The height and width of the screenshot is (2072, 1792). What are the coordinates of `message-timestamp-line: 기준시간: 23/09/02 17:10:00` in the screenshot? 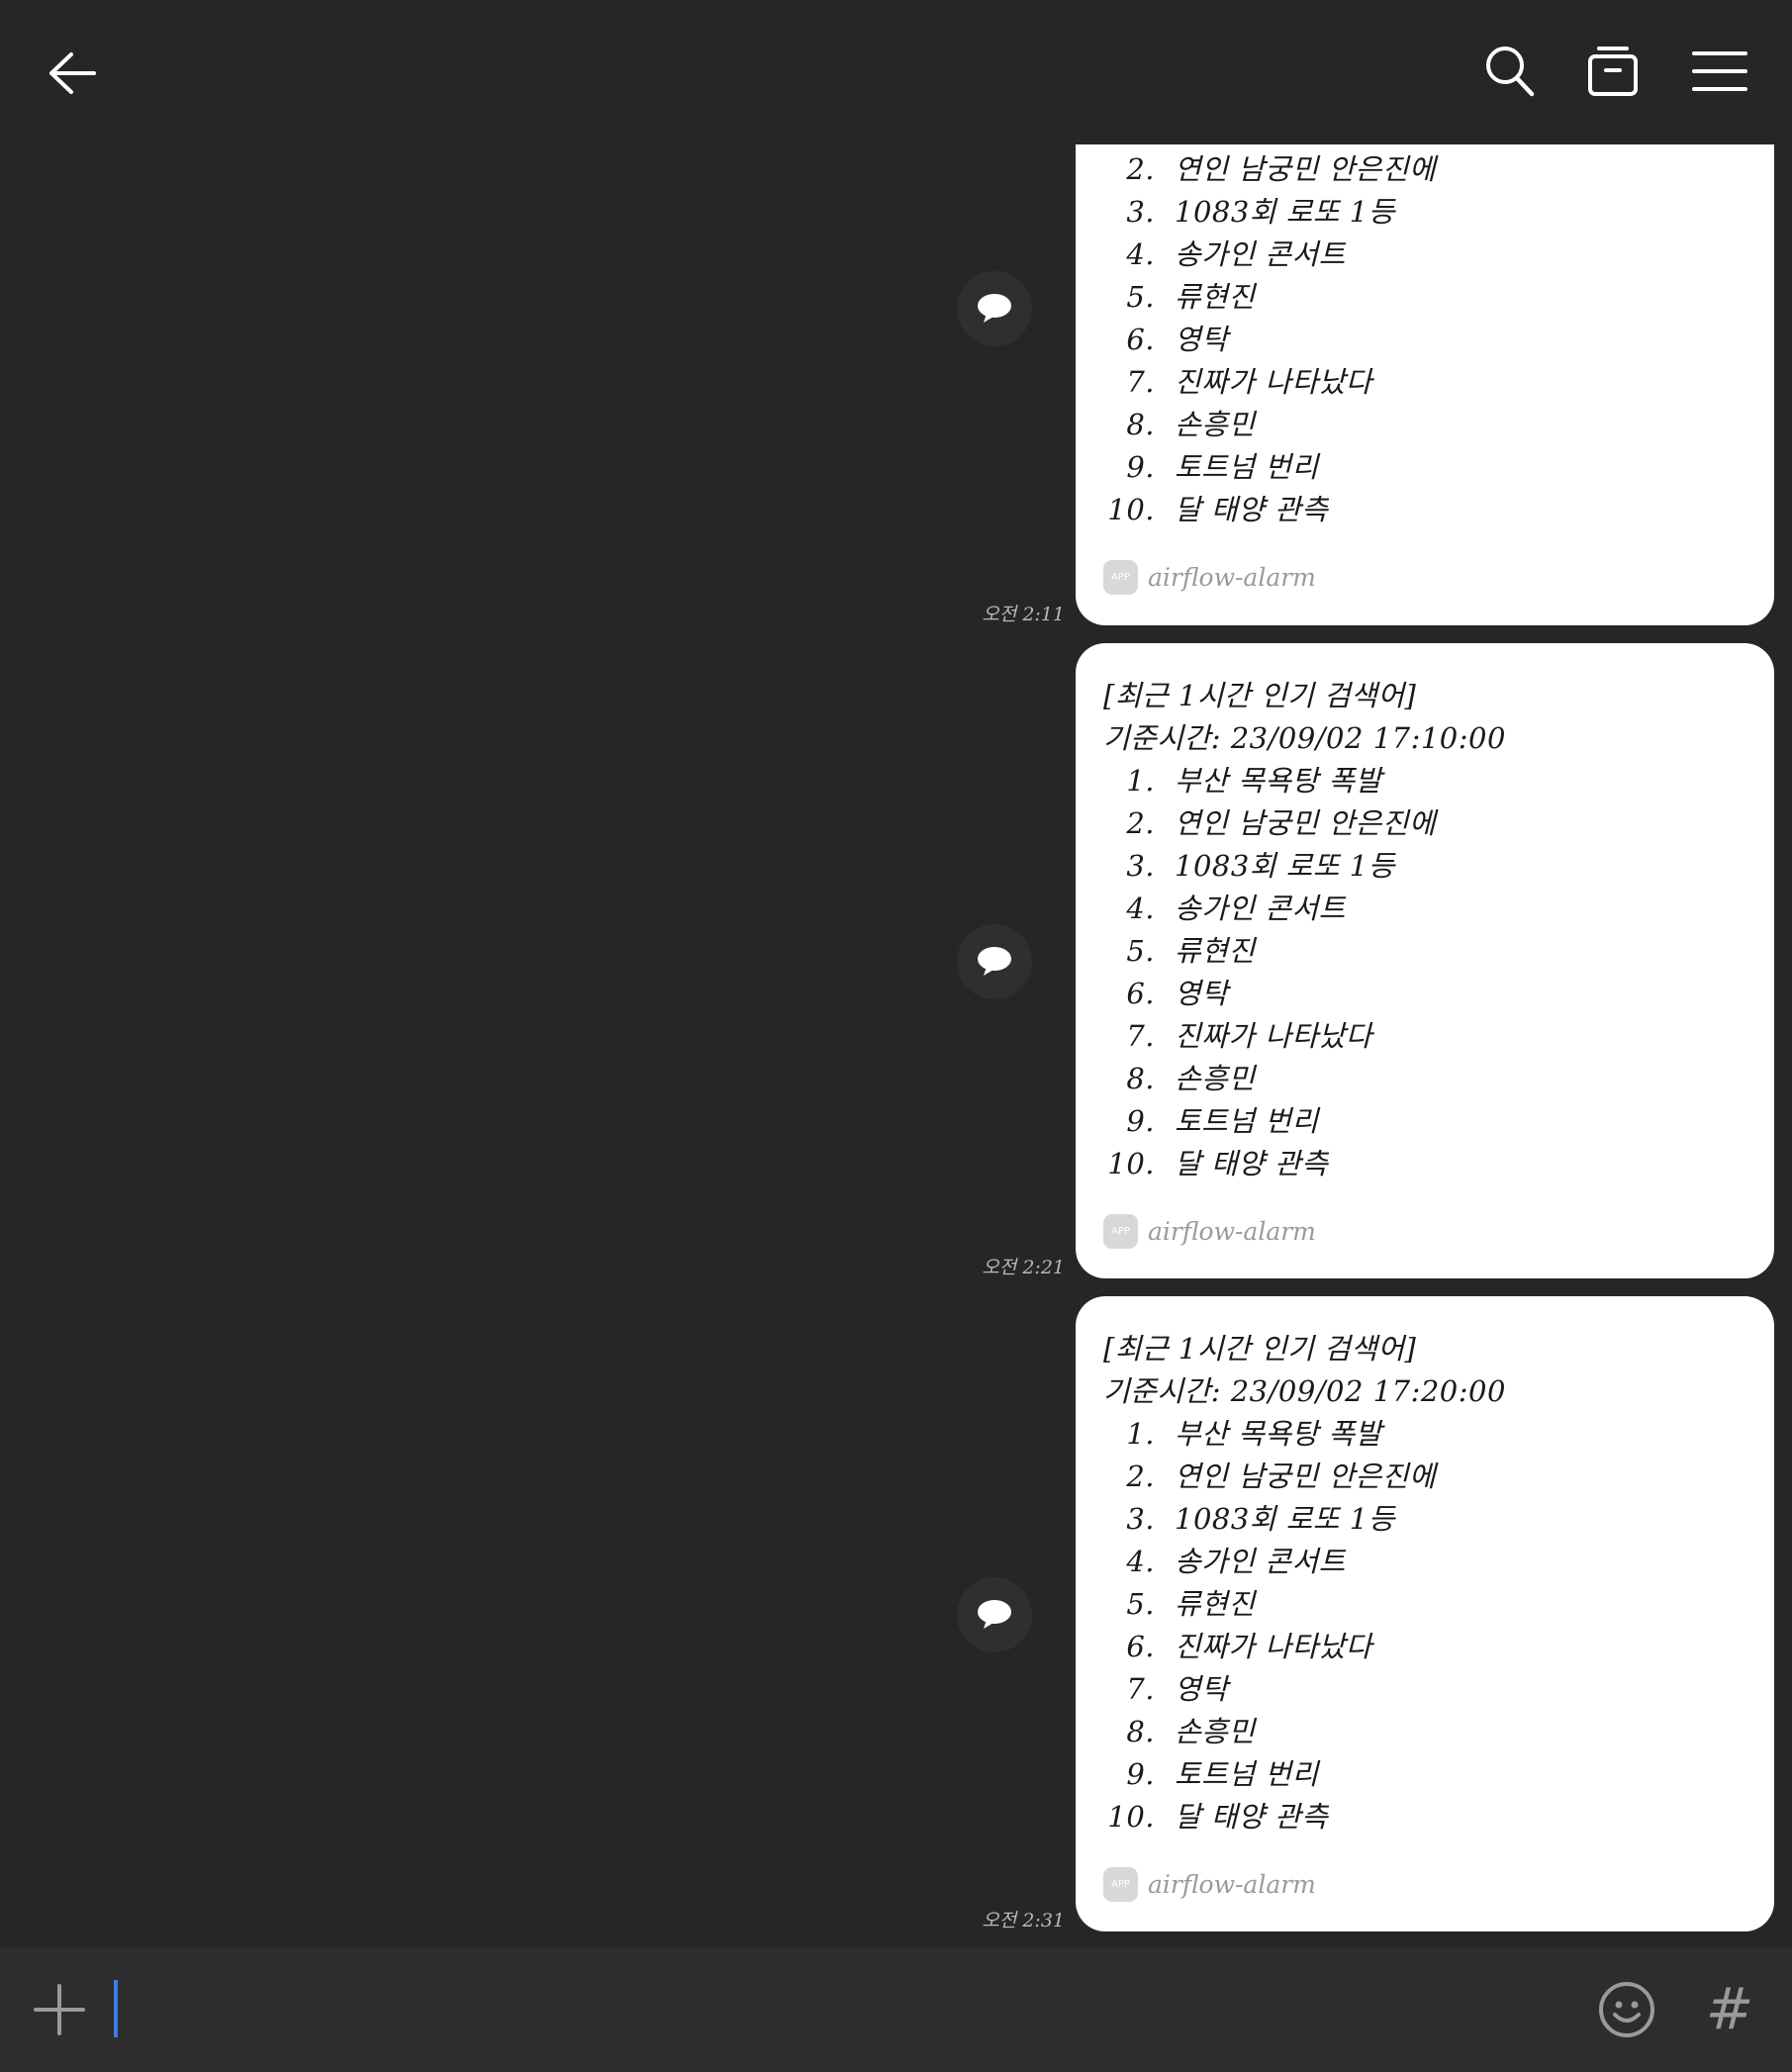 It's located at (1305, 738).